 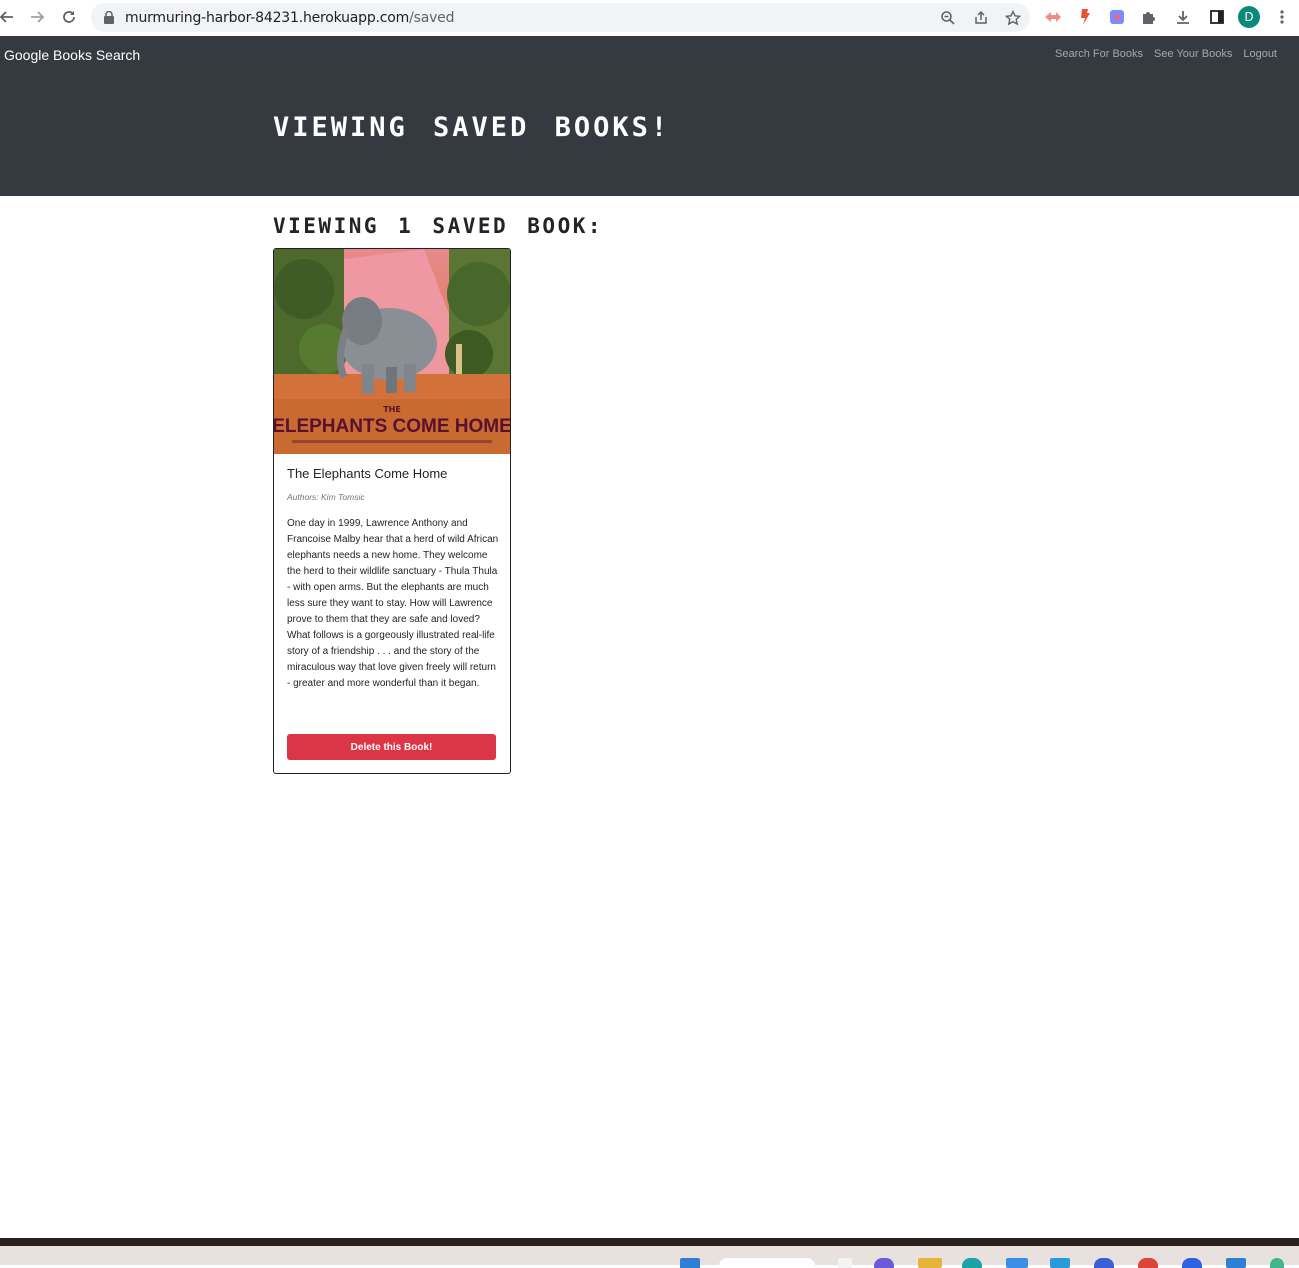 I want to click on book-title: The Elephants Come Home, so click(x=367, y=473).